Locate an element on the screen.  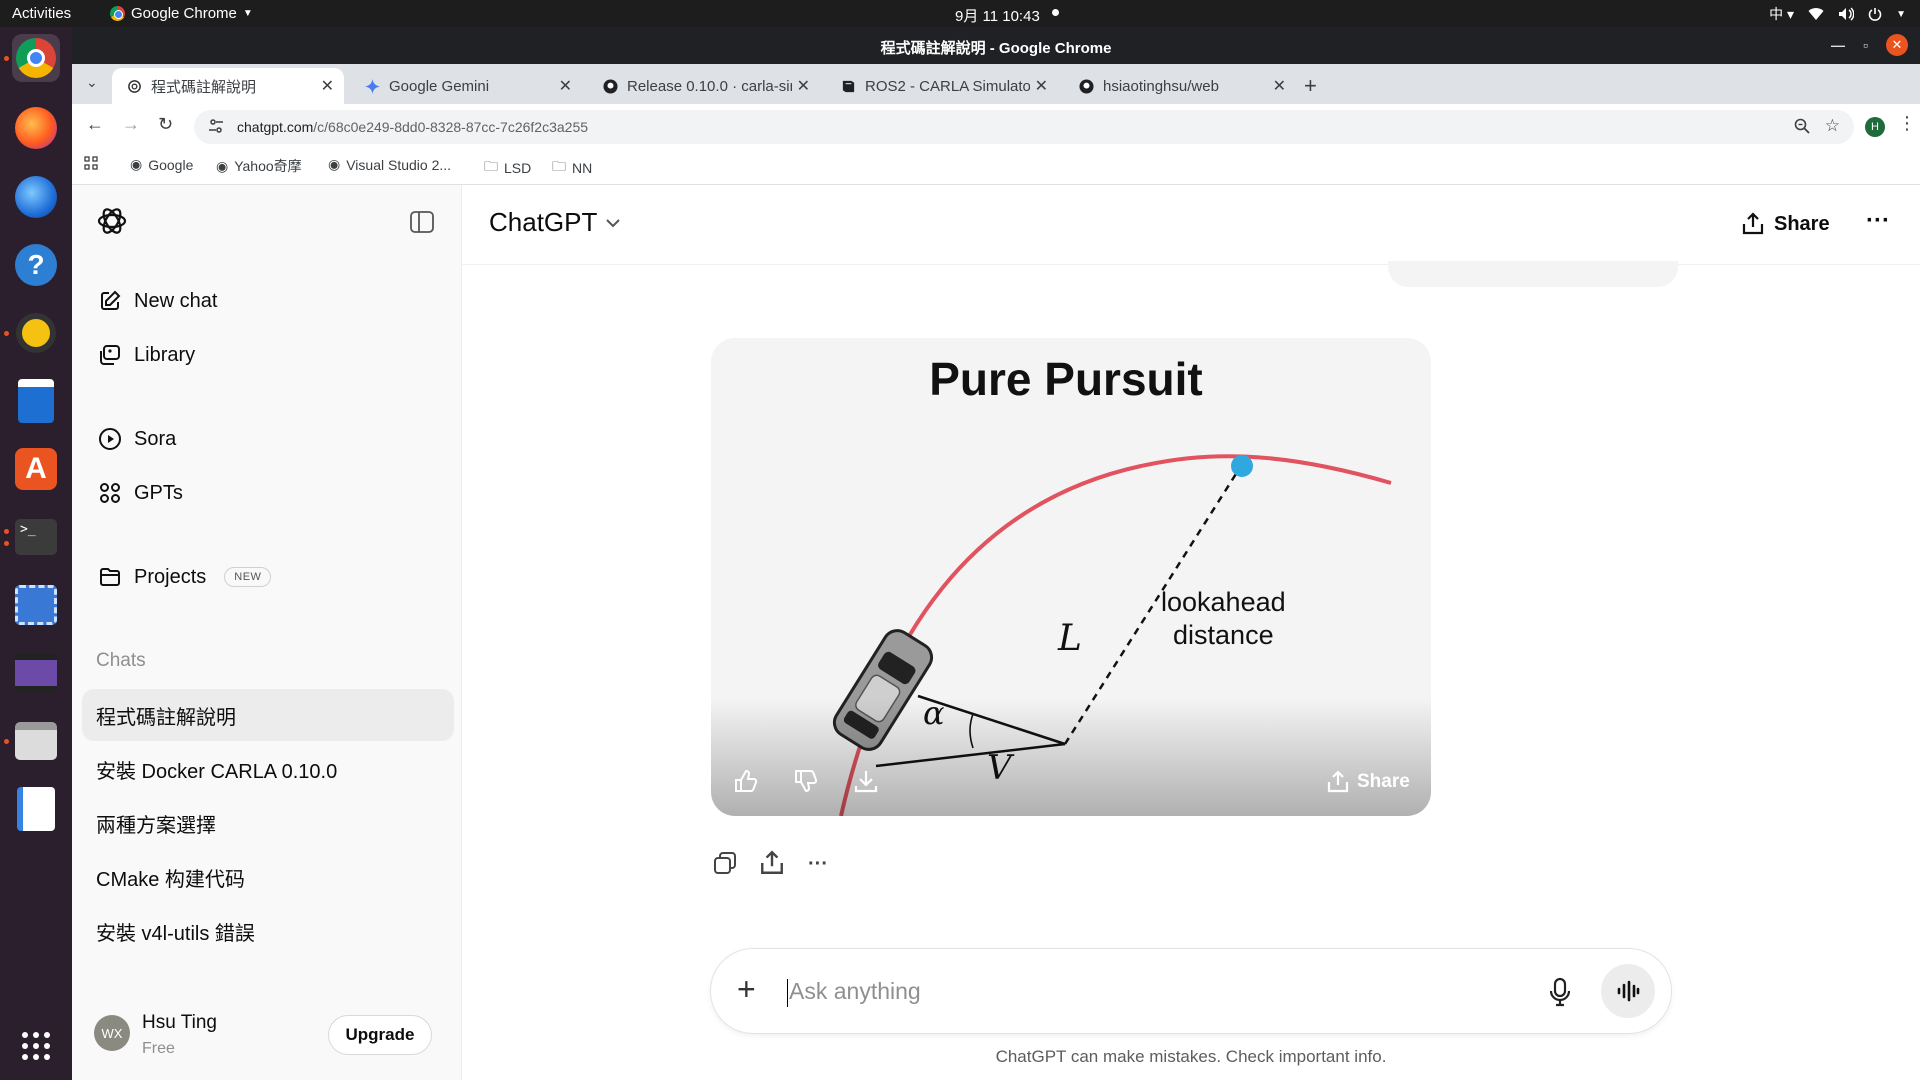
bookmark-star-icon: ☆ is located at coordinates (1832, 126).